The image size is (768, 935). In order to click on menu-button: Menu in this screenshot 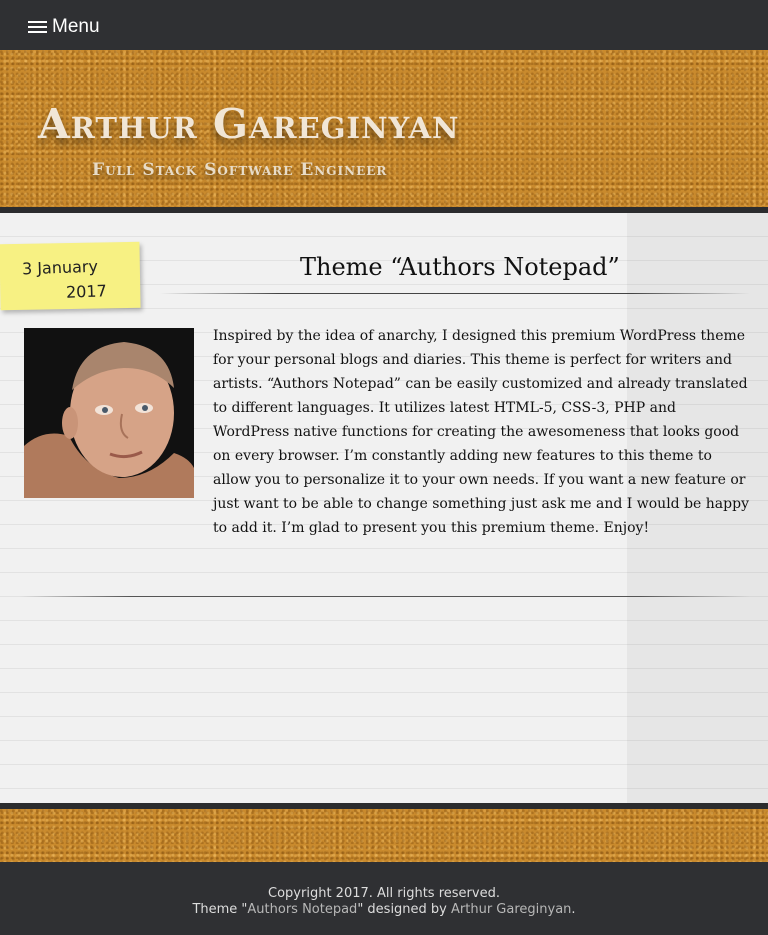, I will do `click(64, 27)`.